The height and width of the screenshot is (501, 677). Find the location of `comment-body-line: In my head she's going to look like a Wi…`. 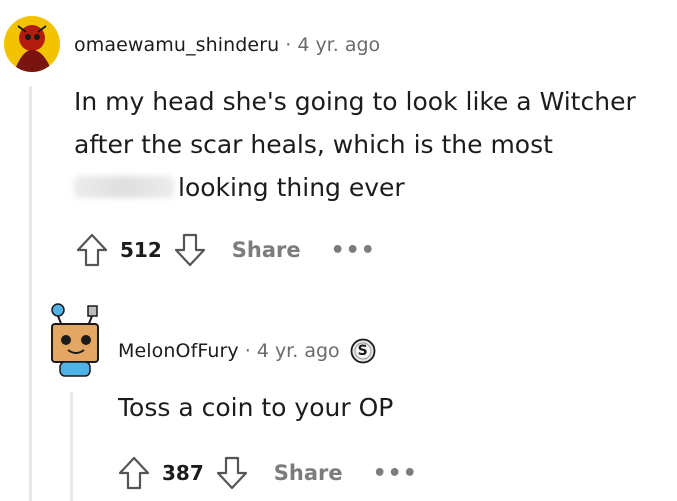

comment-body-line: In my head she's going to look like a Wi… is located at coordinates (355, 101).